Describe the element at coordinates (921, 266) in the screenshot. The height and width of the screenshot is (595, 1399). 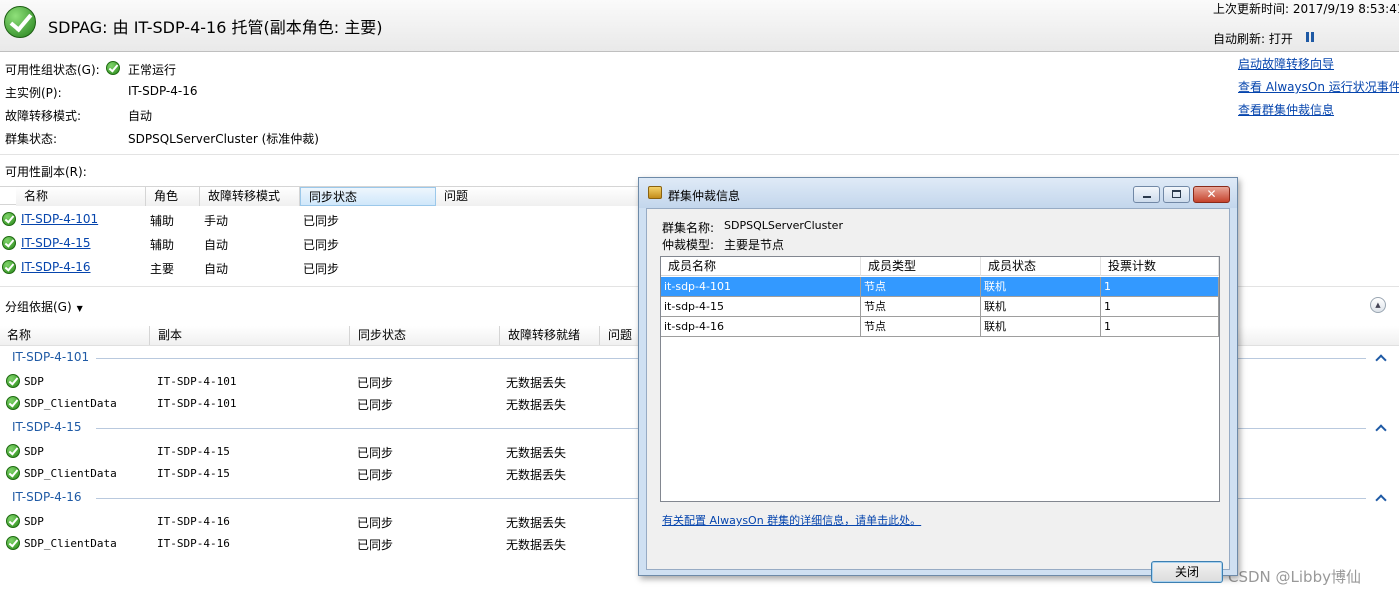
I see `grid-header-member-type: 成员类型` at that location.